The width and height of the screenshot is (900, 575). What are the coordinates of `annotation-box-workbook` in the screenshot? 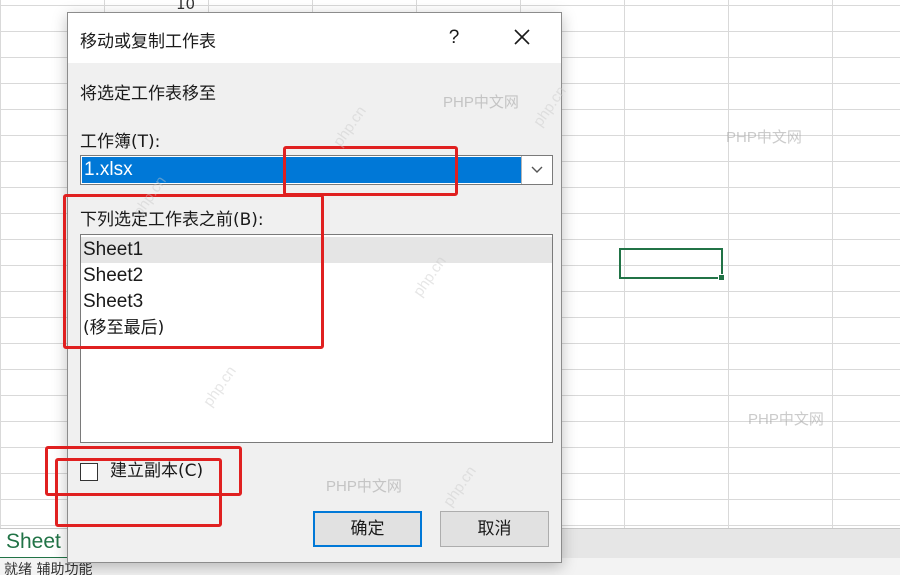 It's located at (370, 171).